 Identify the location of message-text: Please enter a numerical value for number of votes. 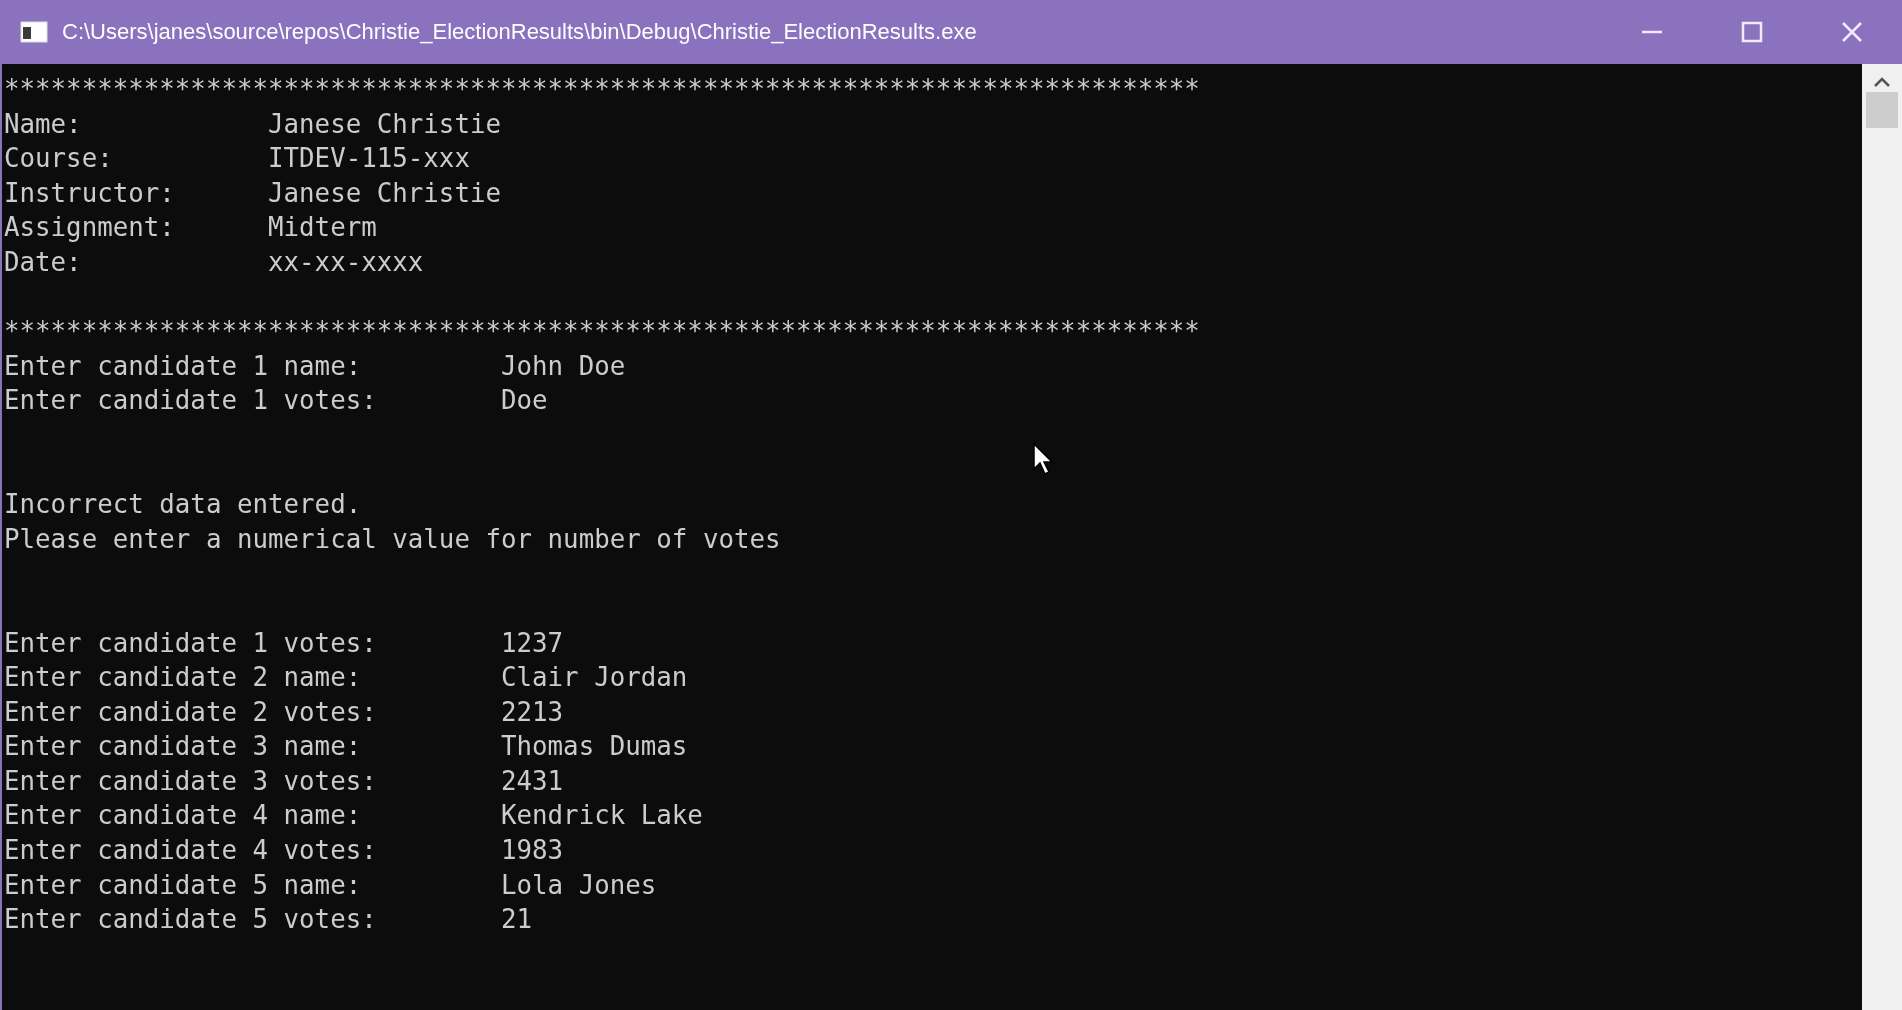
(392, 539).